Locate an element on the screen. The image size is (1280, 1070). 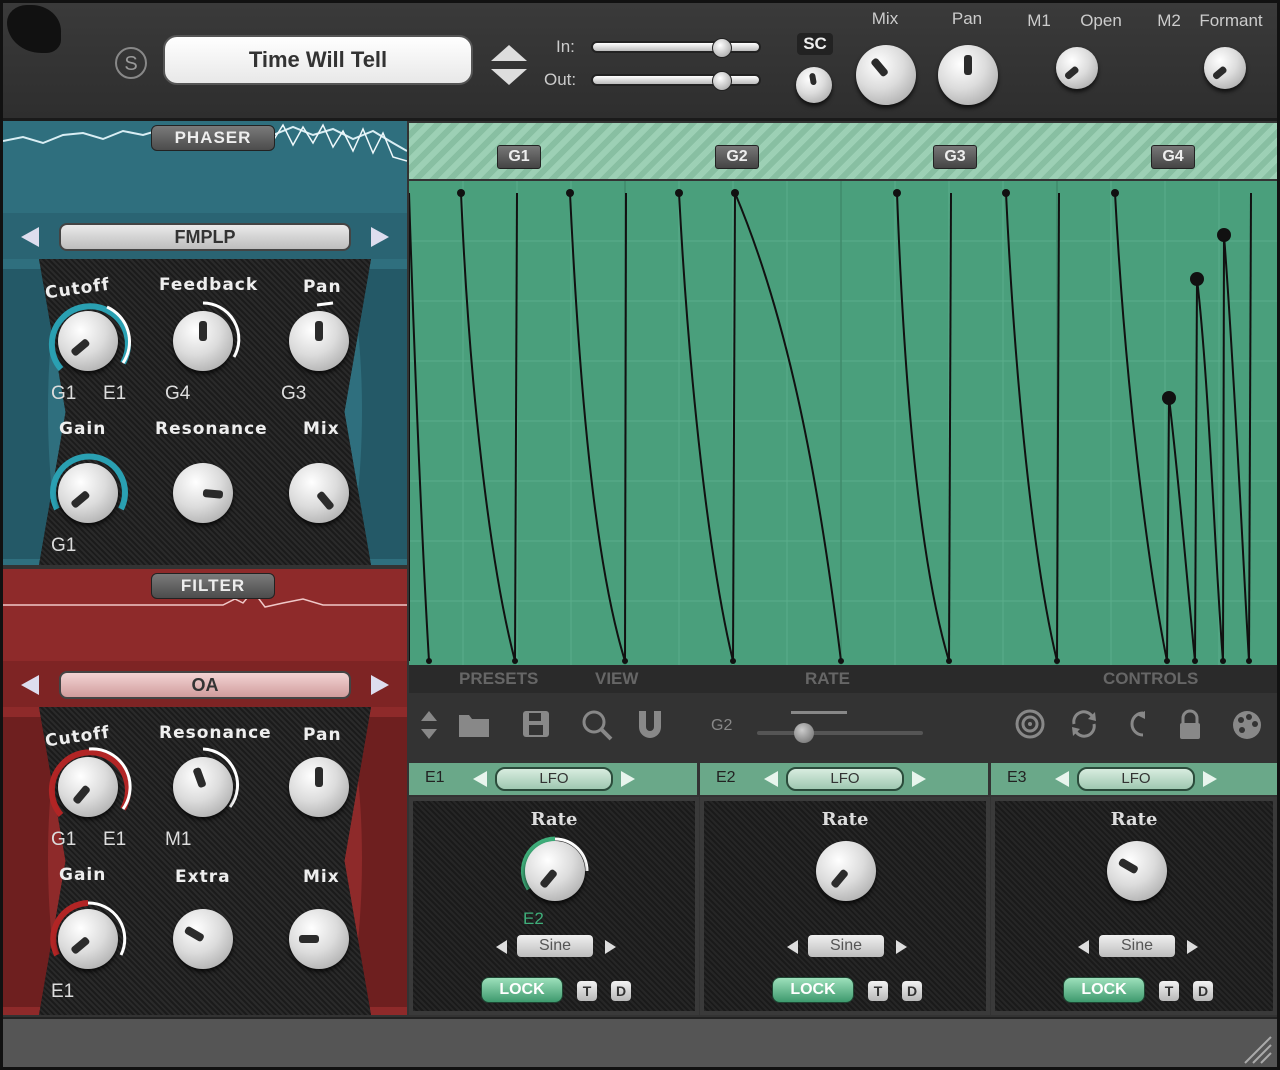
filter-type-selector: OA is located at coordinates (205, 685).